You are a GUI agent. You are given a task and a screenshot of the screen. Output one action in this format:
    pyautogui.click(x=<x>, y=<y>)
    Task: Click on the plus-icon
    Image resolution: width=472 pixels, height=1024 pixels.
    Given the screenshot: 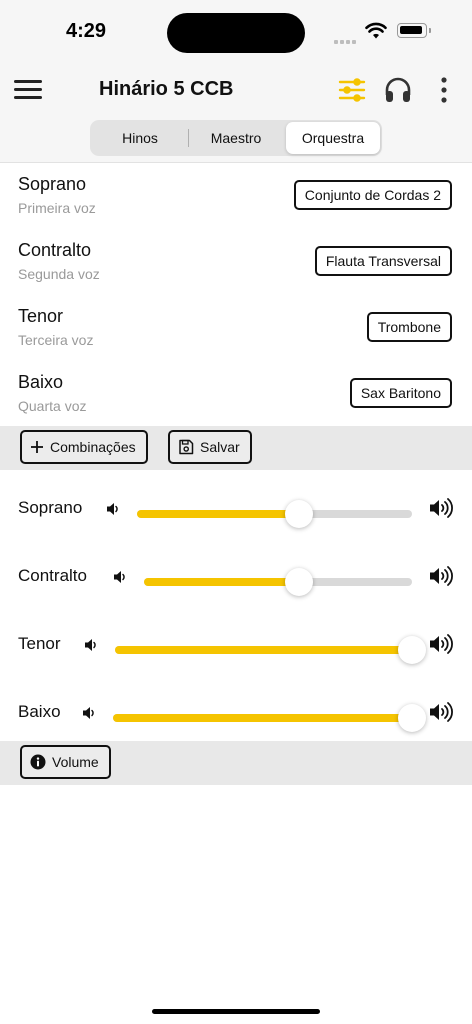 What is the action you would take?
    pyautogui.click(x=37, y=447)
    